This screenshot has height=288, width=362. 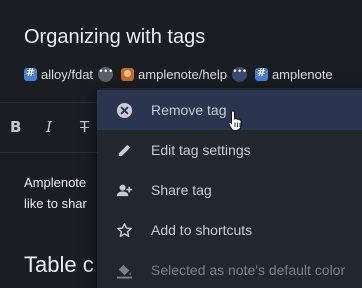 I want to click on tag-amplenote: amplenote, so click(x=293, y=74).